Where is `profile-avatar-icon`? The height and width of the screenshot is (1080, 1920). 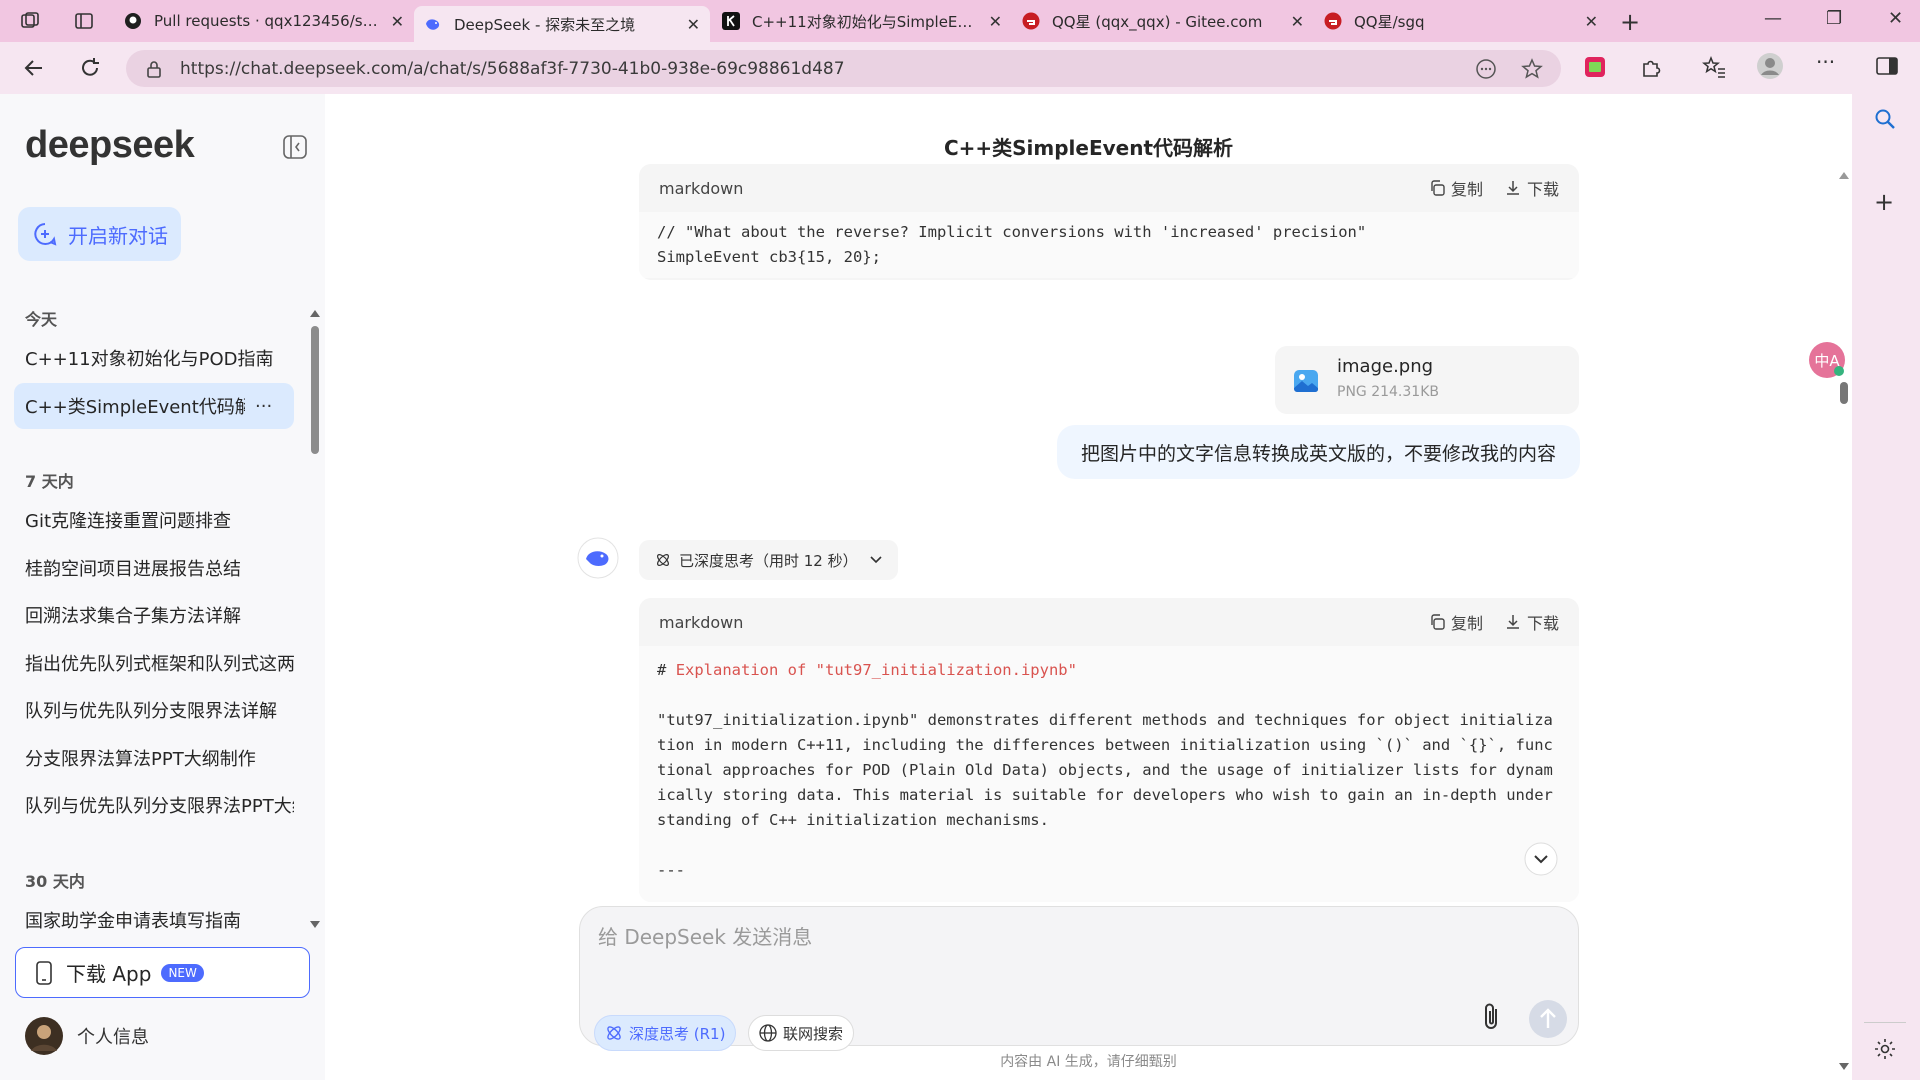
profile-avatar-icon is located at coordinates (1770, 66).